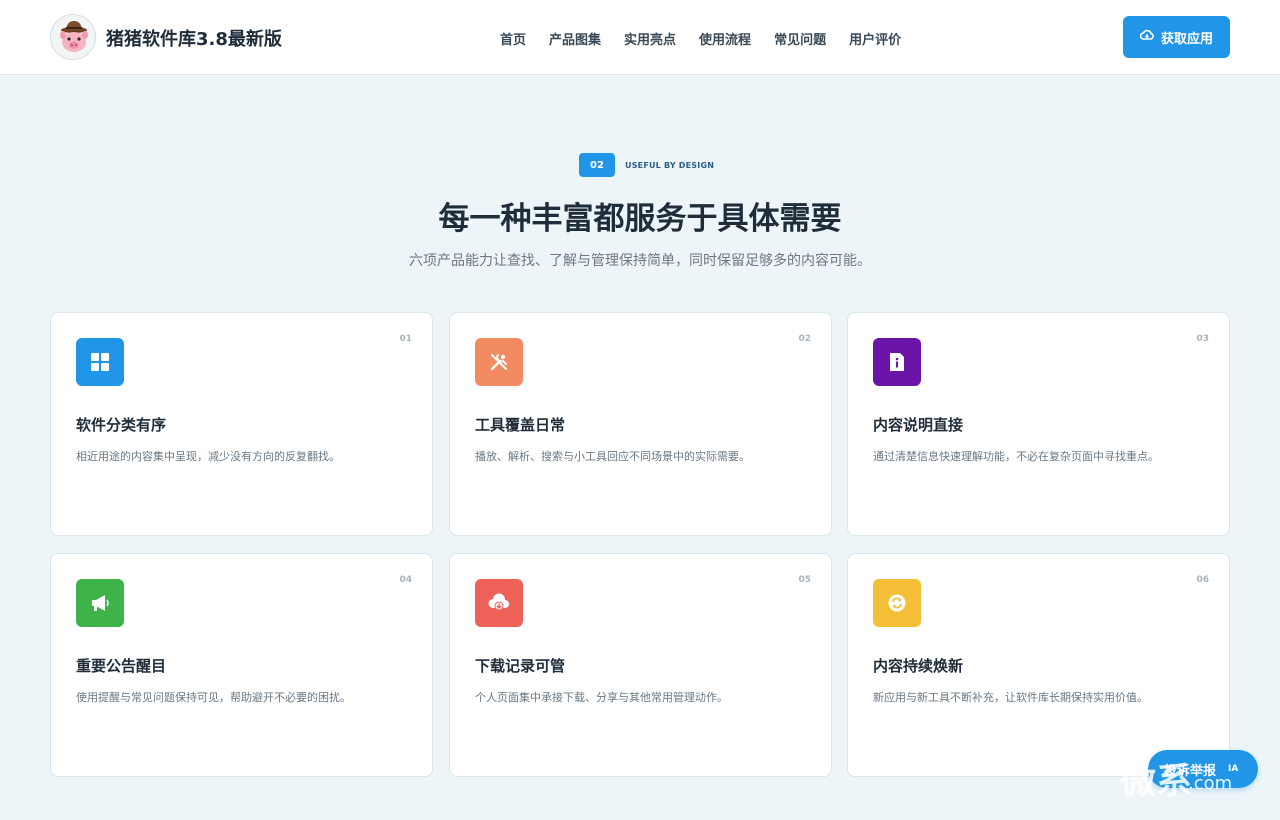 Image resolution: width=1280 pixels, height=820 pixels. What do you see at coordinates (918, 666) in the screenshot?
I see `card-title: 内容持续焕新` at bounding box center [918, 666].